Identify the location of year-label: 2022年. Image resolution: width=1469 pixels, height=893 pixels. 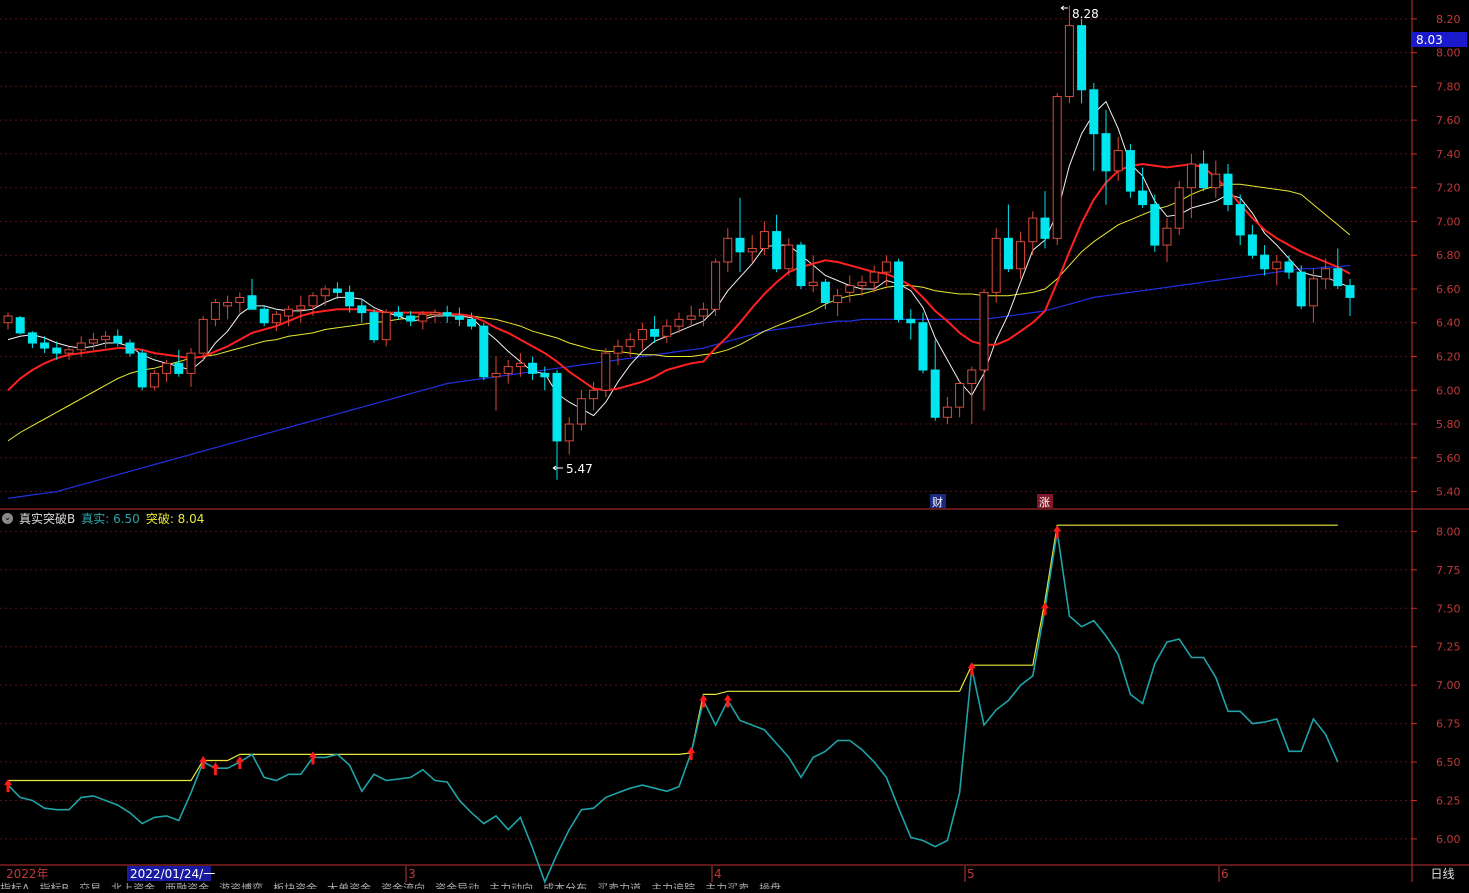
(27, 874).